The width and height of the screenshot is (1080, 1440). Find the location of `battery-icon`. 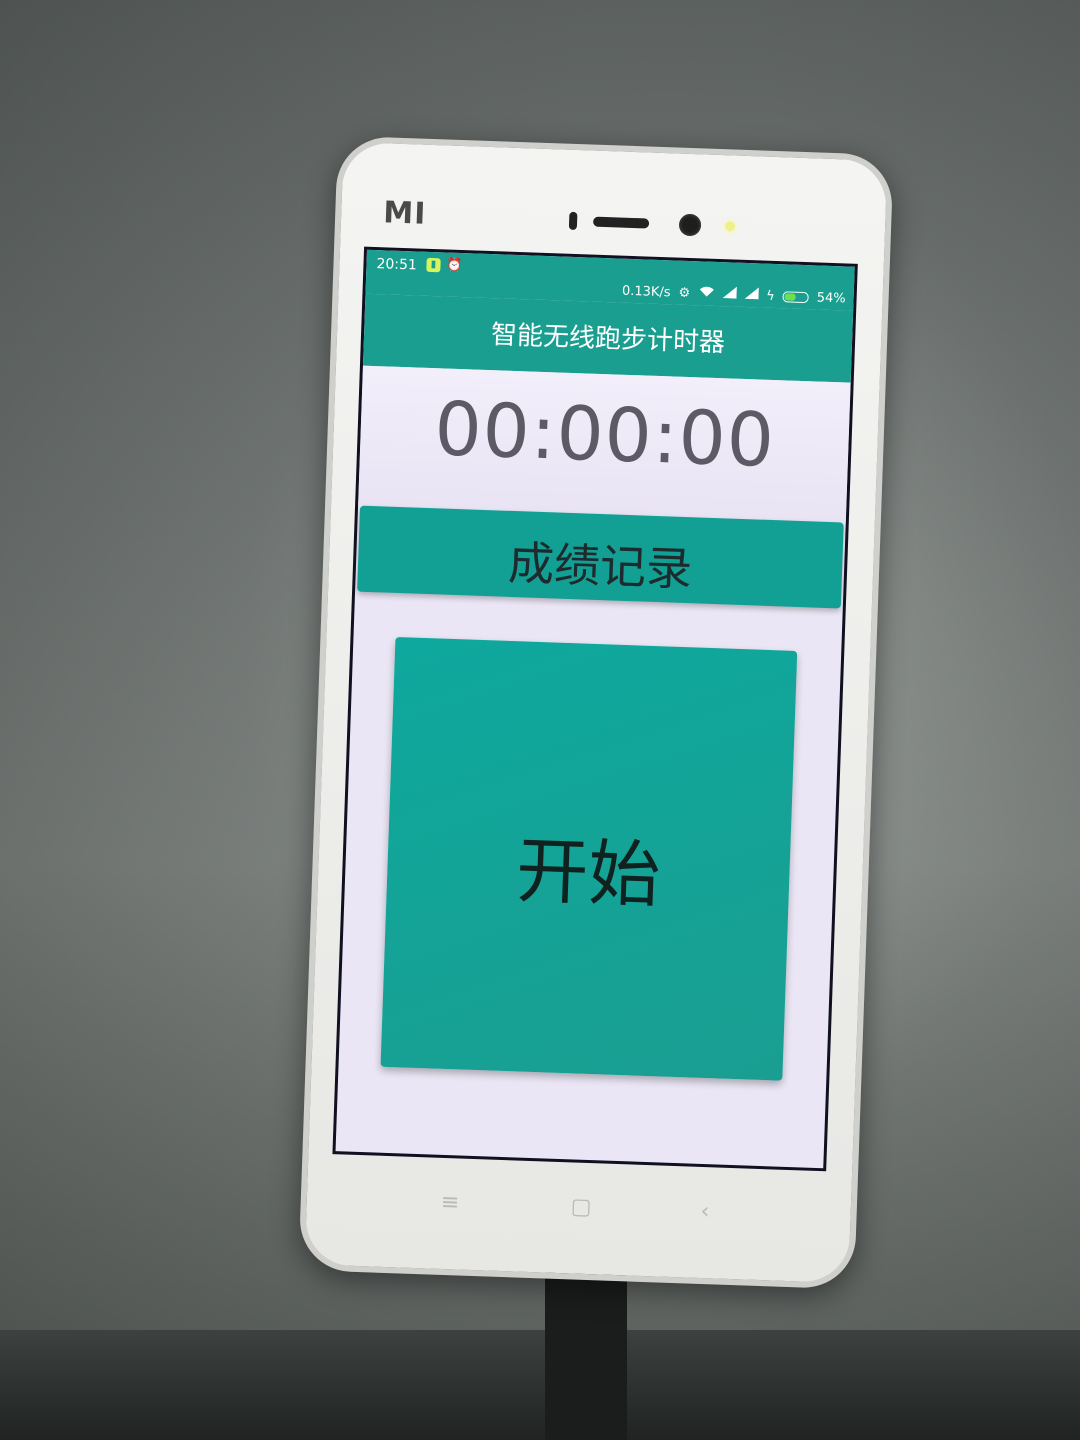

battery-icon is located at coordinates (795, 296).